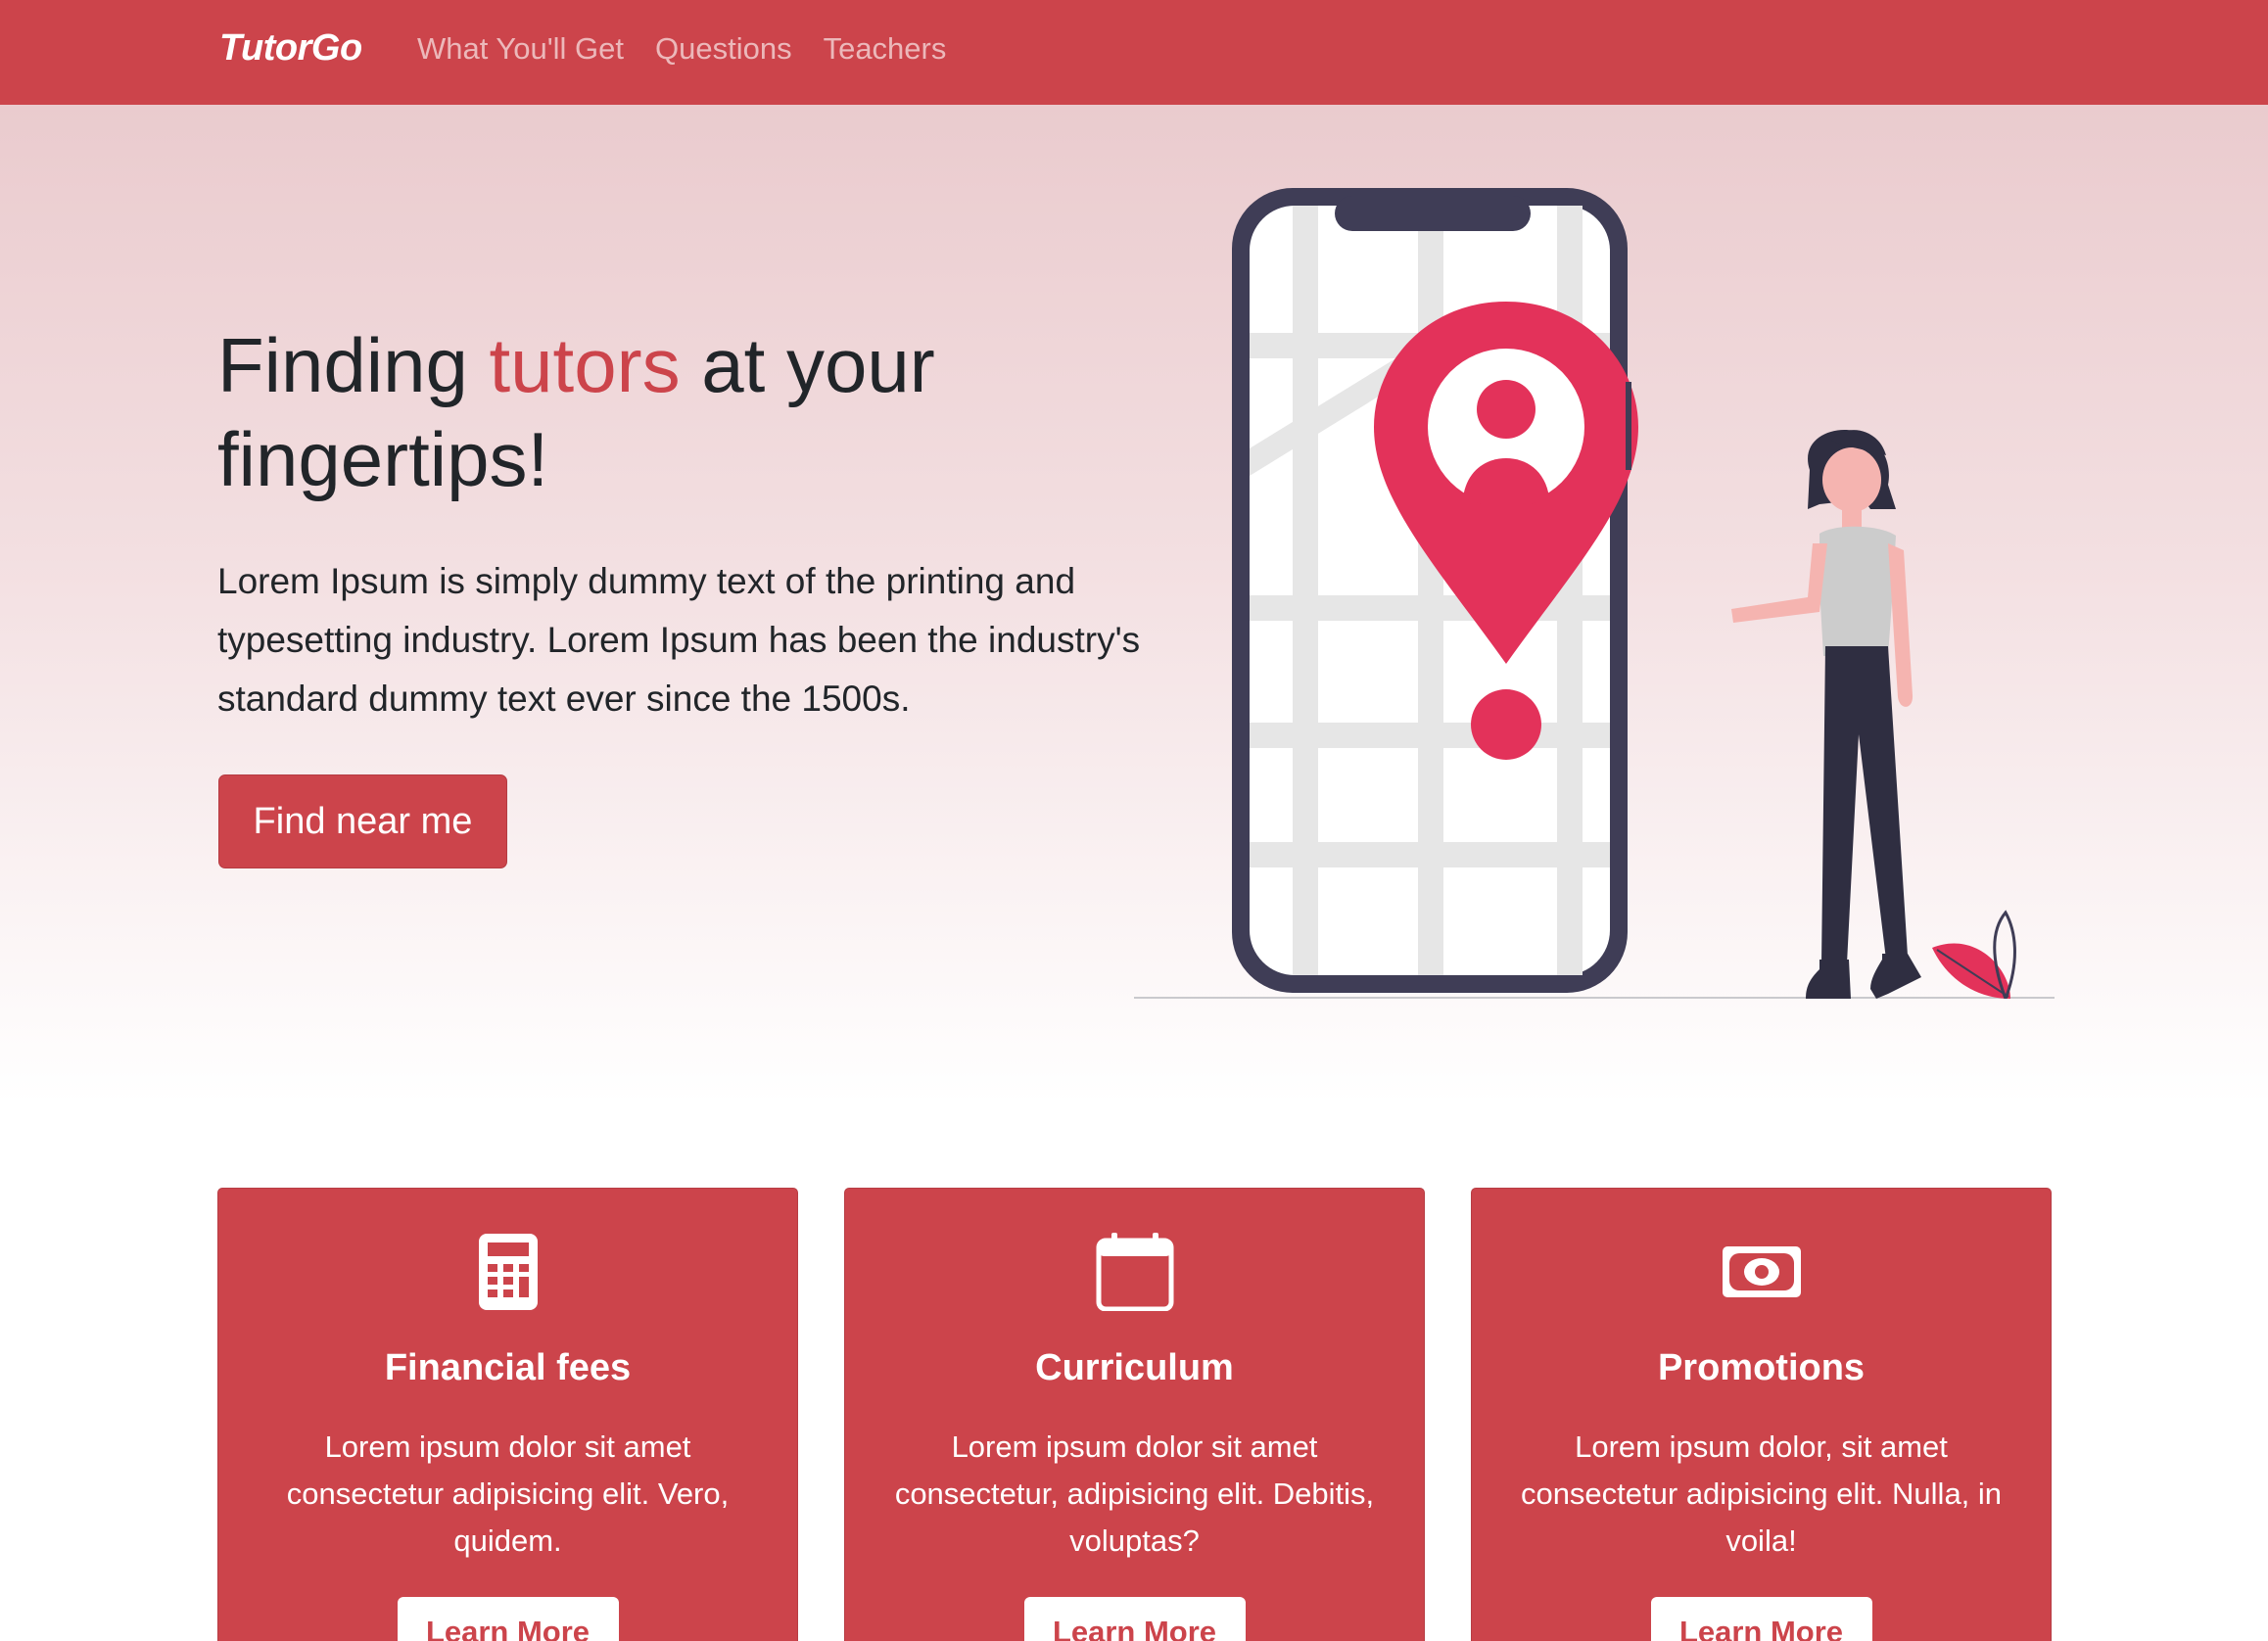  Describe the element at coordinates (723, 49) in the screenshot. I see `nav-link-questions: Questions` at that location.